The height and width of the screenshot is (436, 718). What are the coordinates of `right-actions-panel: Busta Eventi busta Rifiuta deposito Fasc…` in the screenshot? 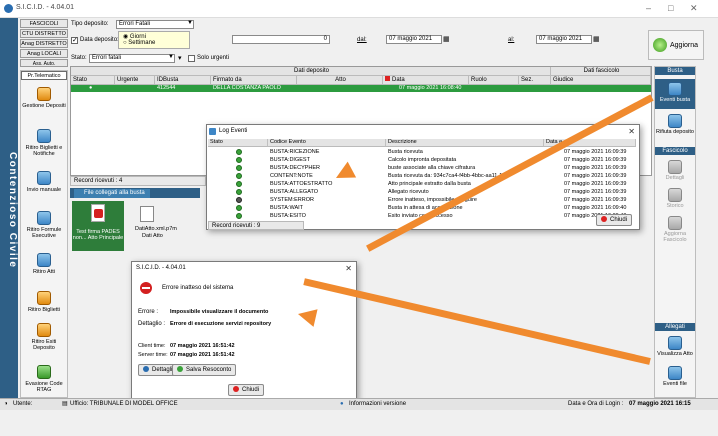 It's located at (675, 232).